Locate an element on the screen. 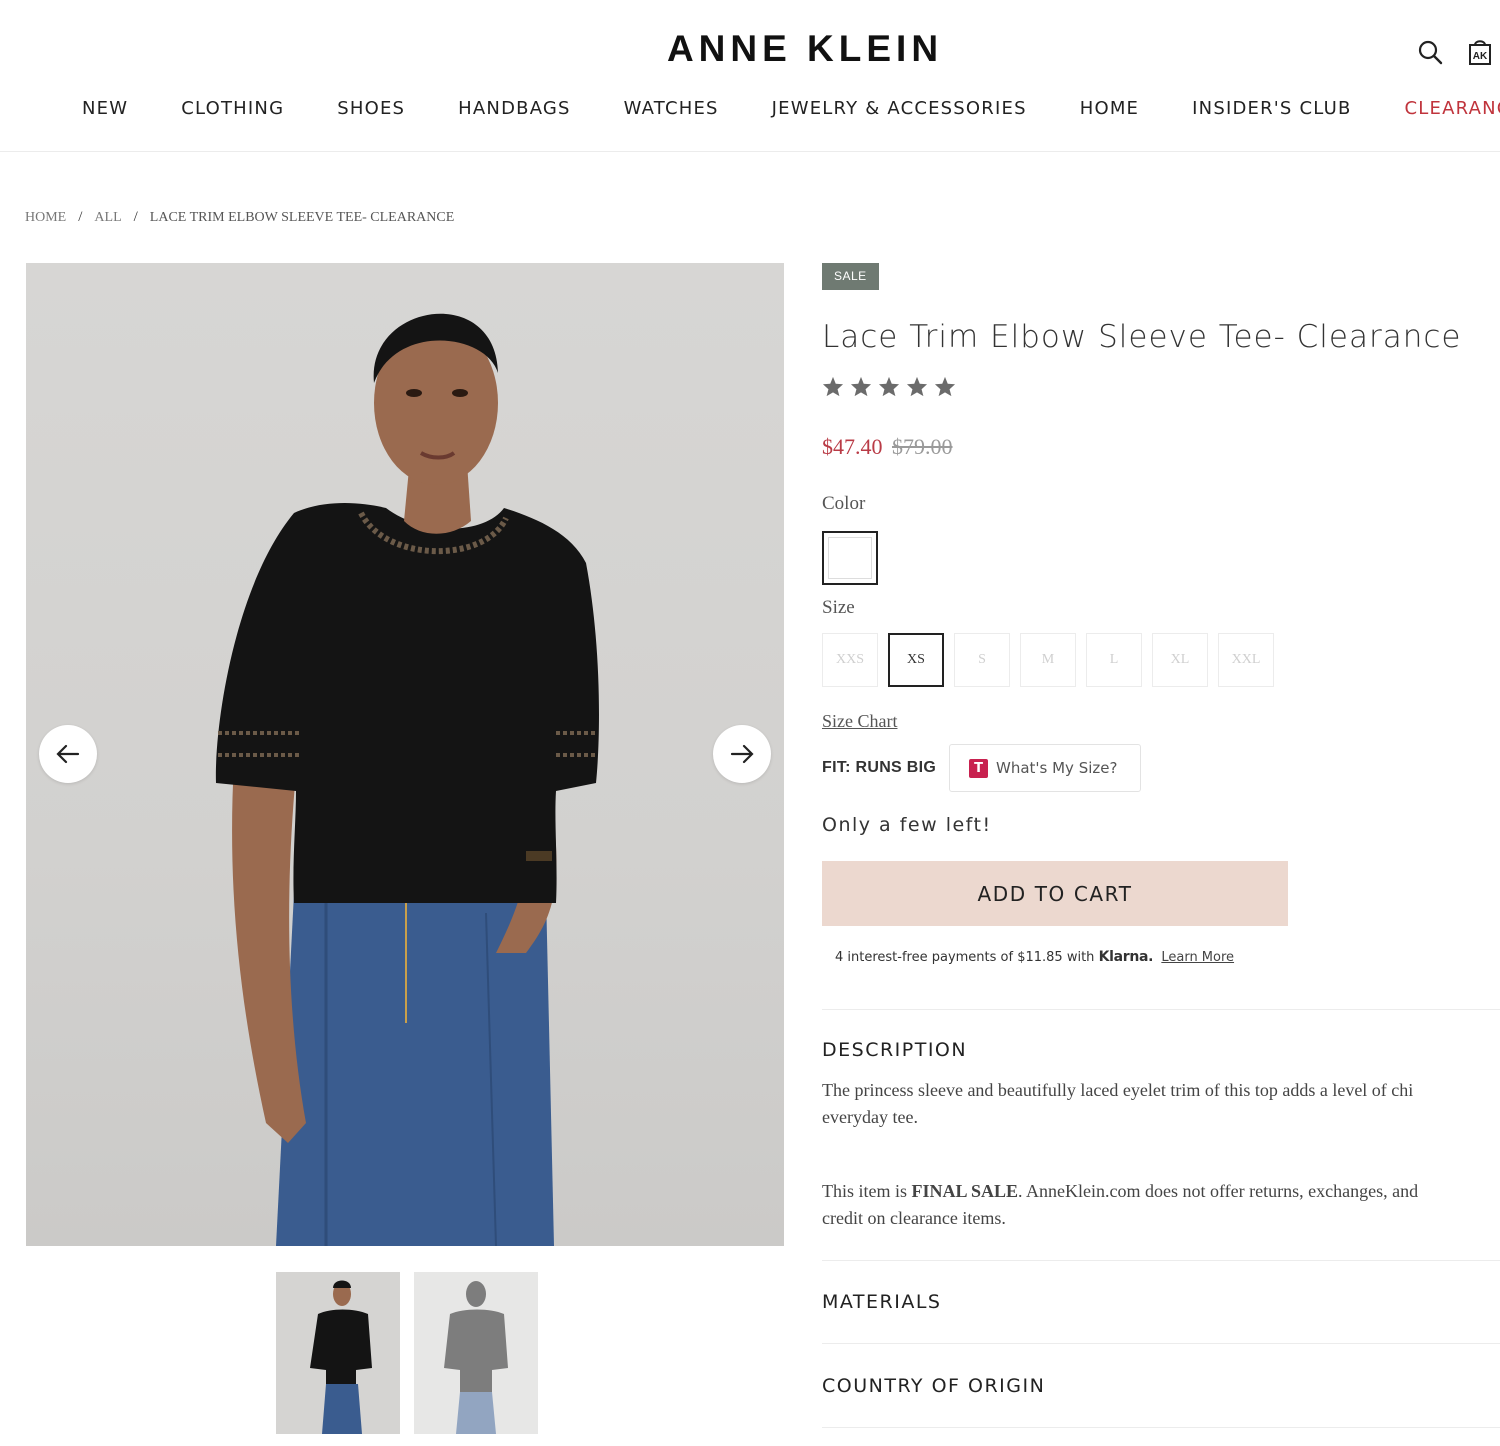 The height and width of the screenshot is (1446, 1500). materials-heading: MATERIALS is located at coordinates (881, 1302).